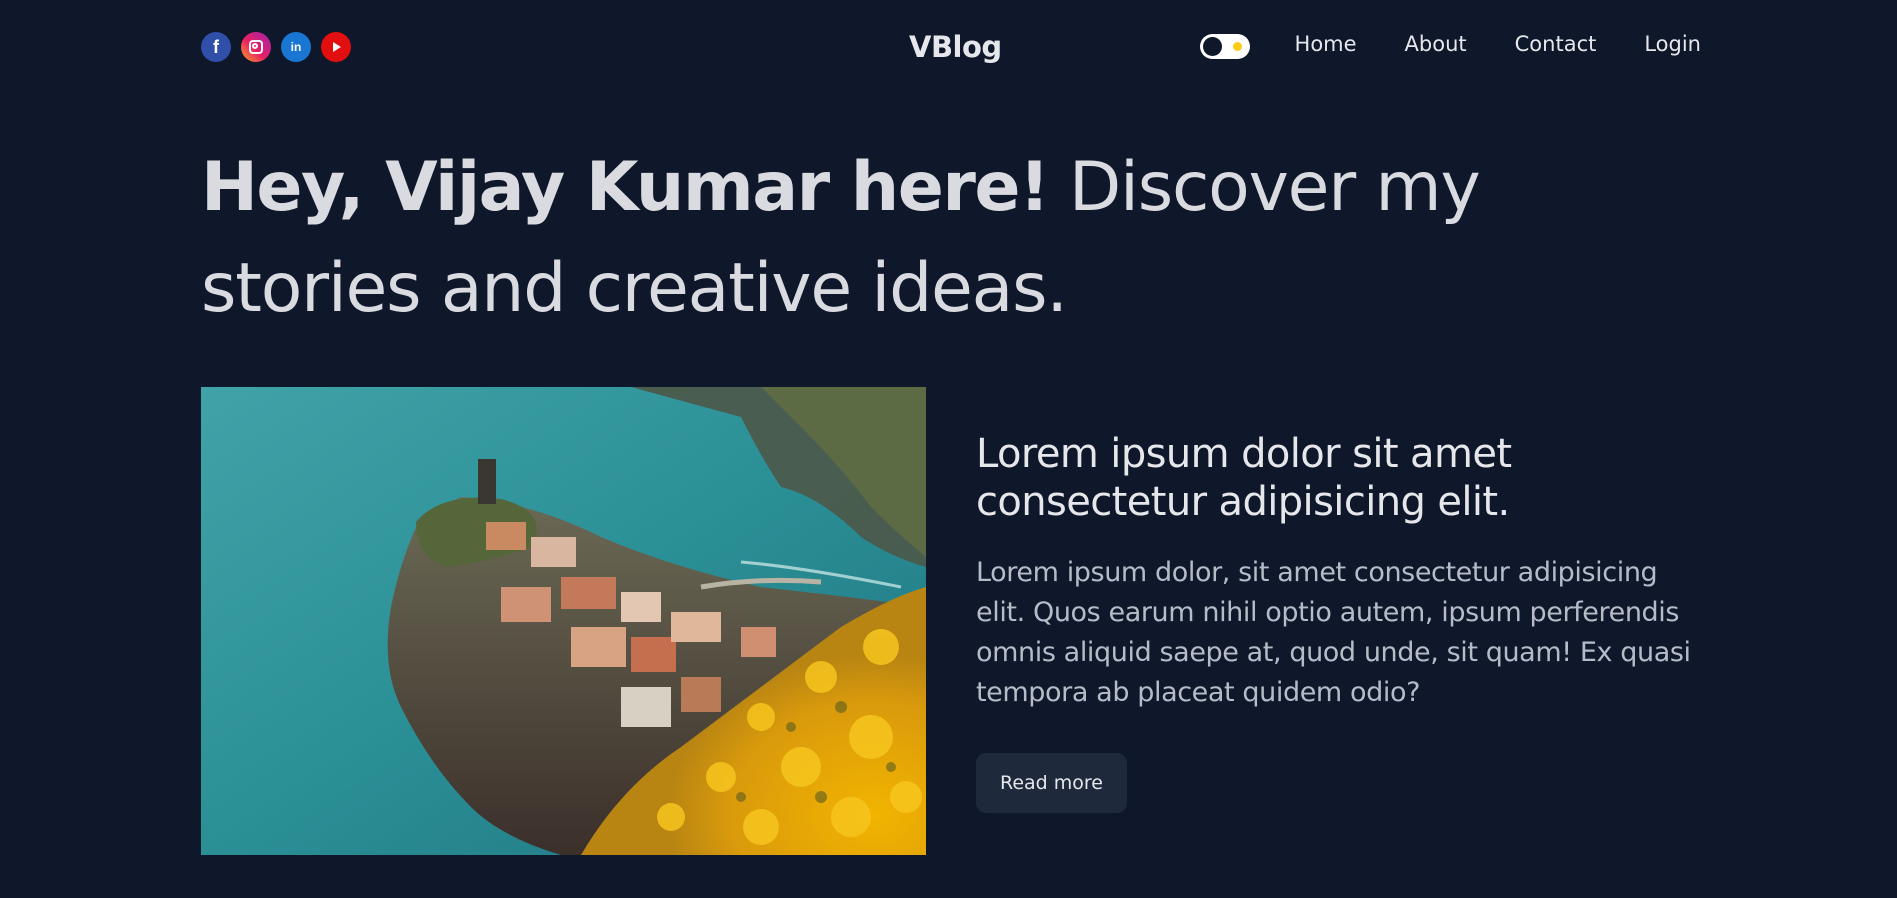  What do you see at coordinates (256, 47) in the screenshot?
I see `instagram-icon` at bounding box center [256, 47].